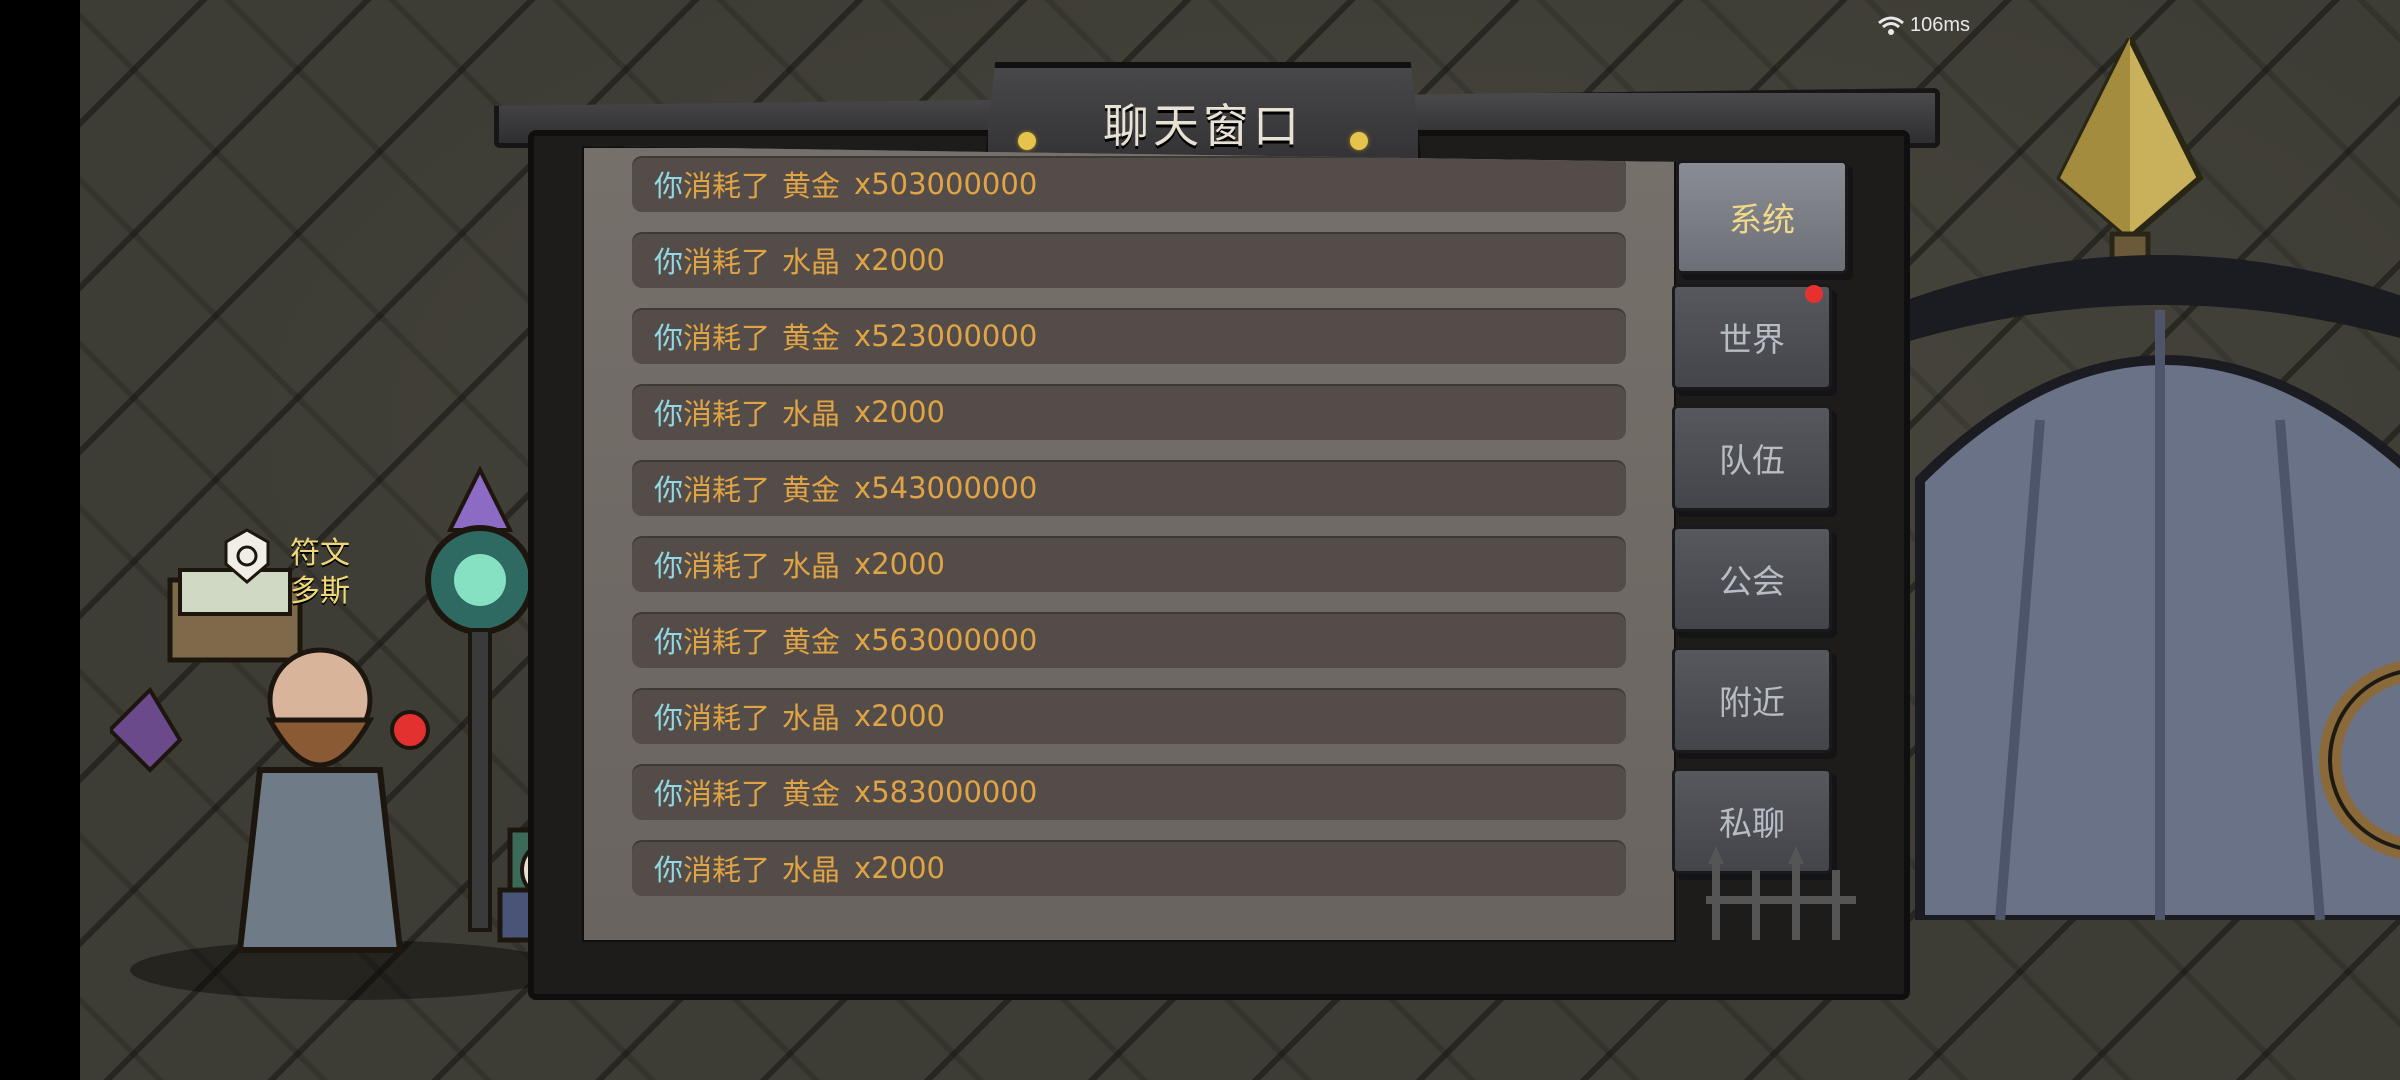 The width and height of the screenshot is (2400, 1080). I want to click on title-left-dot, so click(1027, 141).